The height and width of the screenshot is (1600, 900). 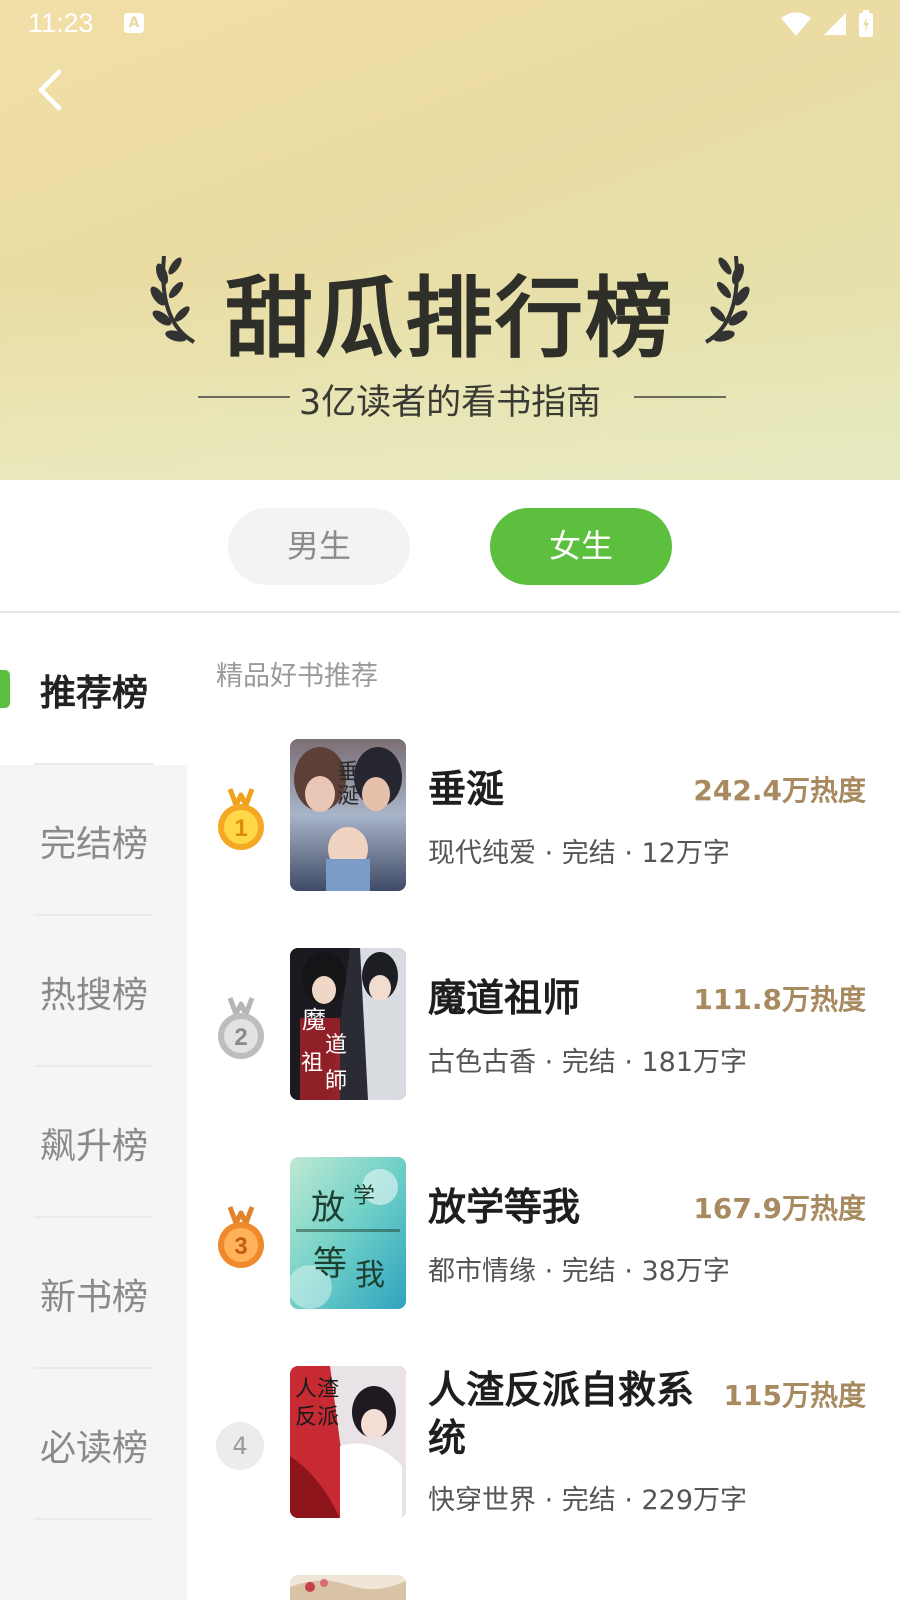 I want to click on sidebar-item-recommend: 推荐榜, so click(x=93, y=690).